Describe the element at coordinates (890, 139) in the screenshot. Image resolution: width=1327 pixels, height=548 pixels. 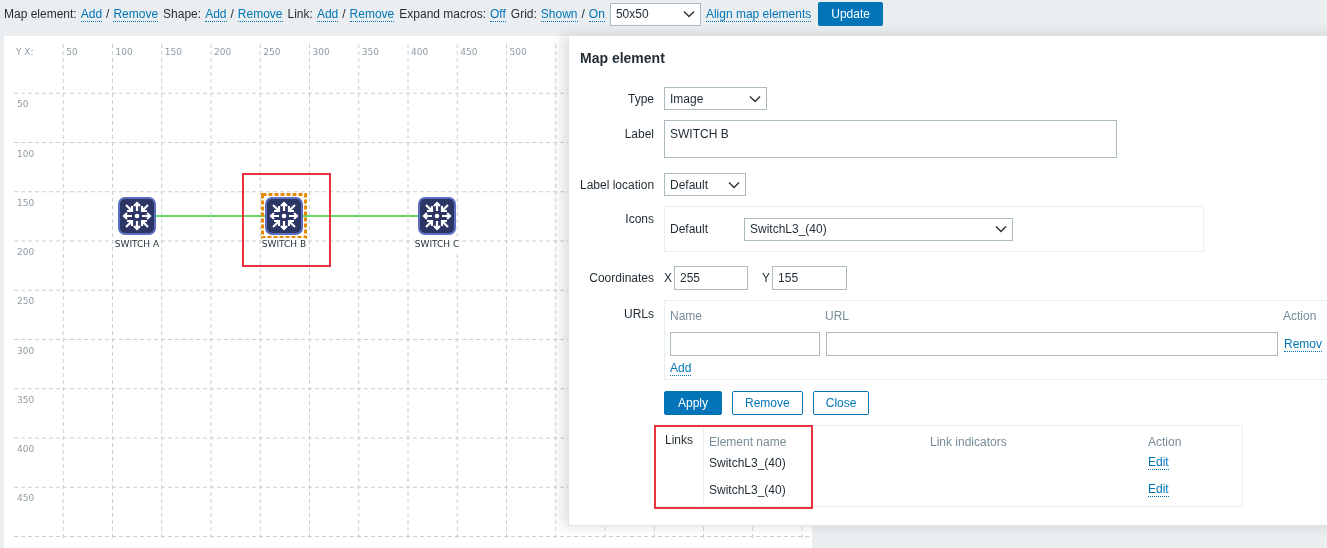
I see `label-textarea: SWITCH B` at that location.